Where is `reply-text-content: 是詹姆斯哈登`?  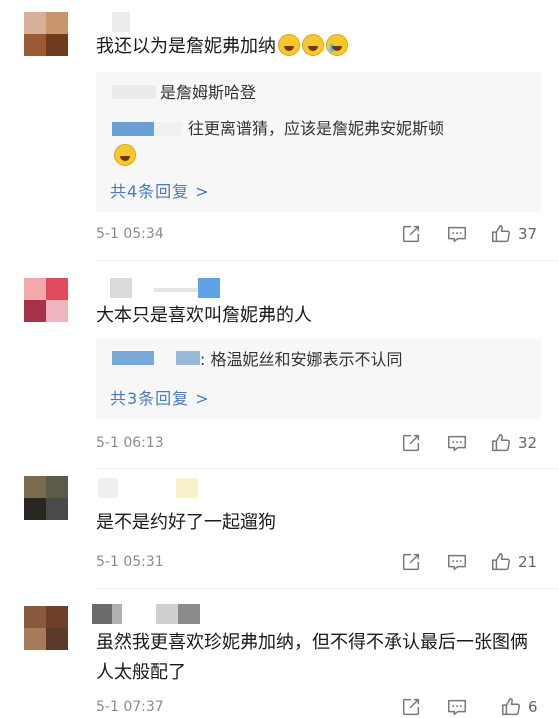 reply-text-content: 是詹姆斯哈登 is located at coordinates (208, 92).